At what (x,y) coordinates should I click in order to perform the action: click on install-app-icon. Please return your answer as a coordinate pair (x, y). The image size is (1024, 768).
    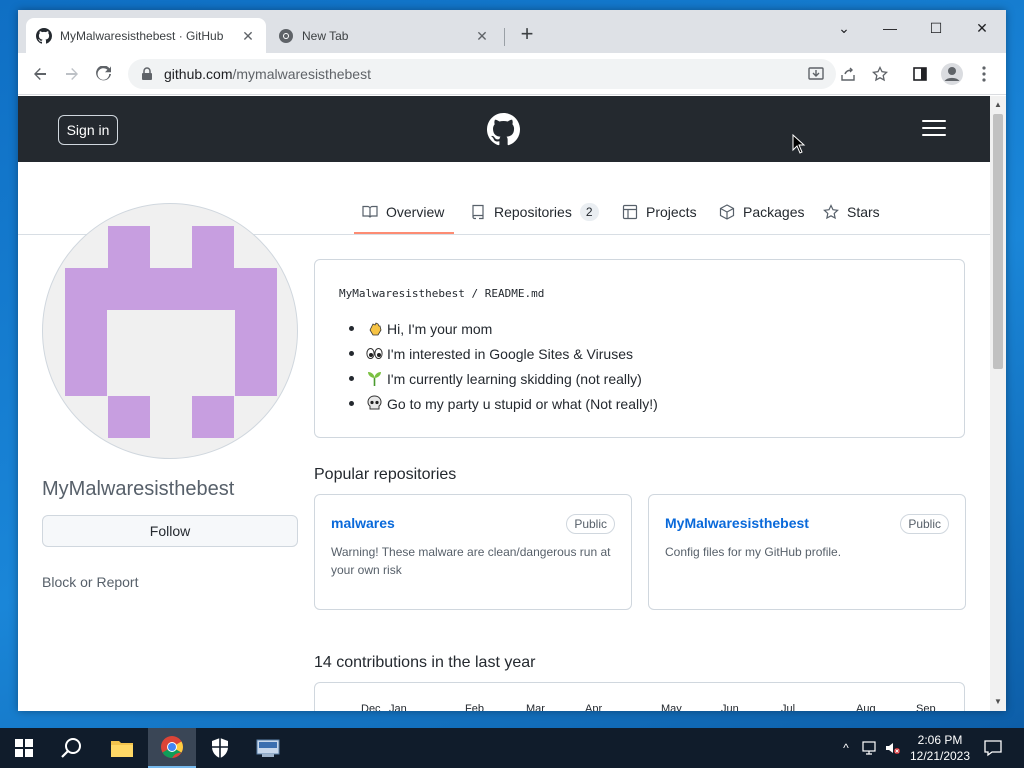
    Looking at the image, I should click on (816, 74).